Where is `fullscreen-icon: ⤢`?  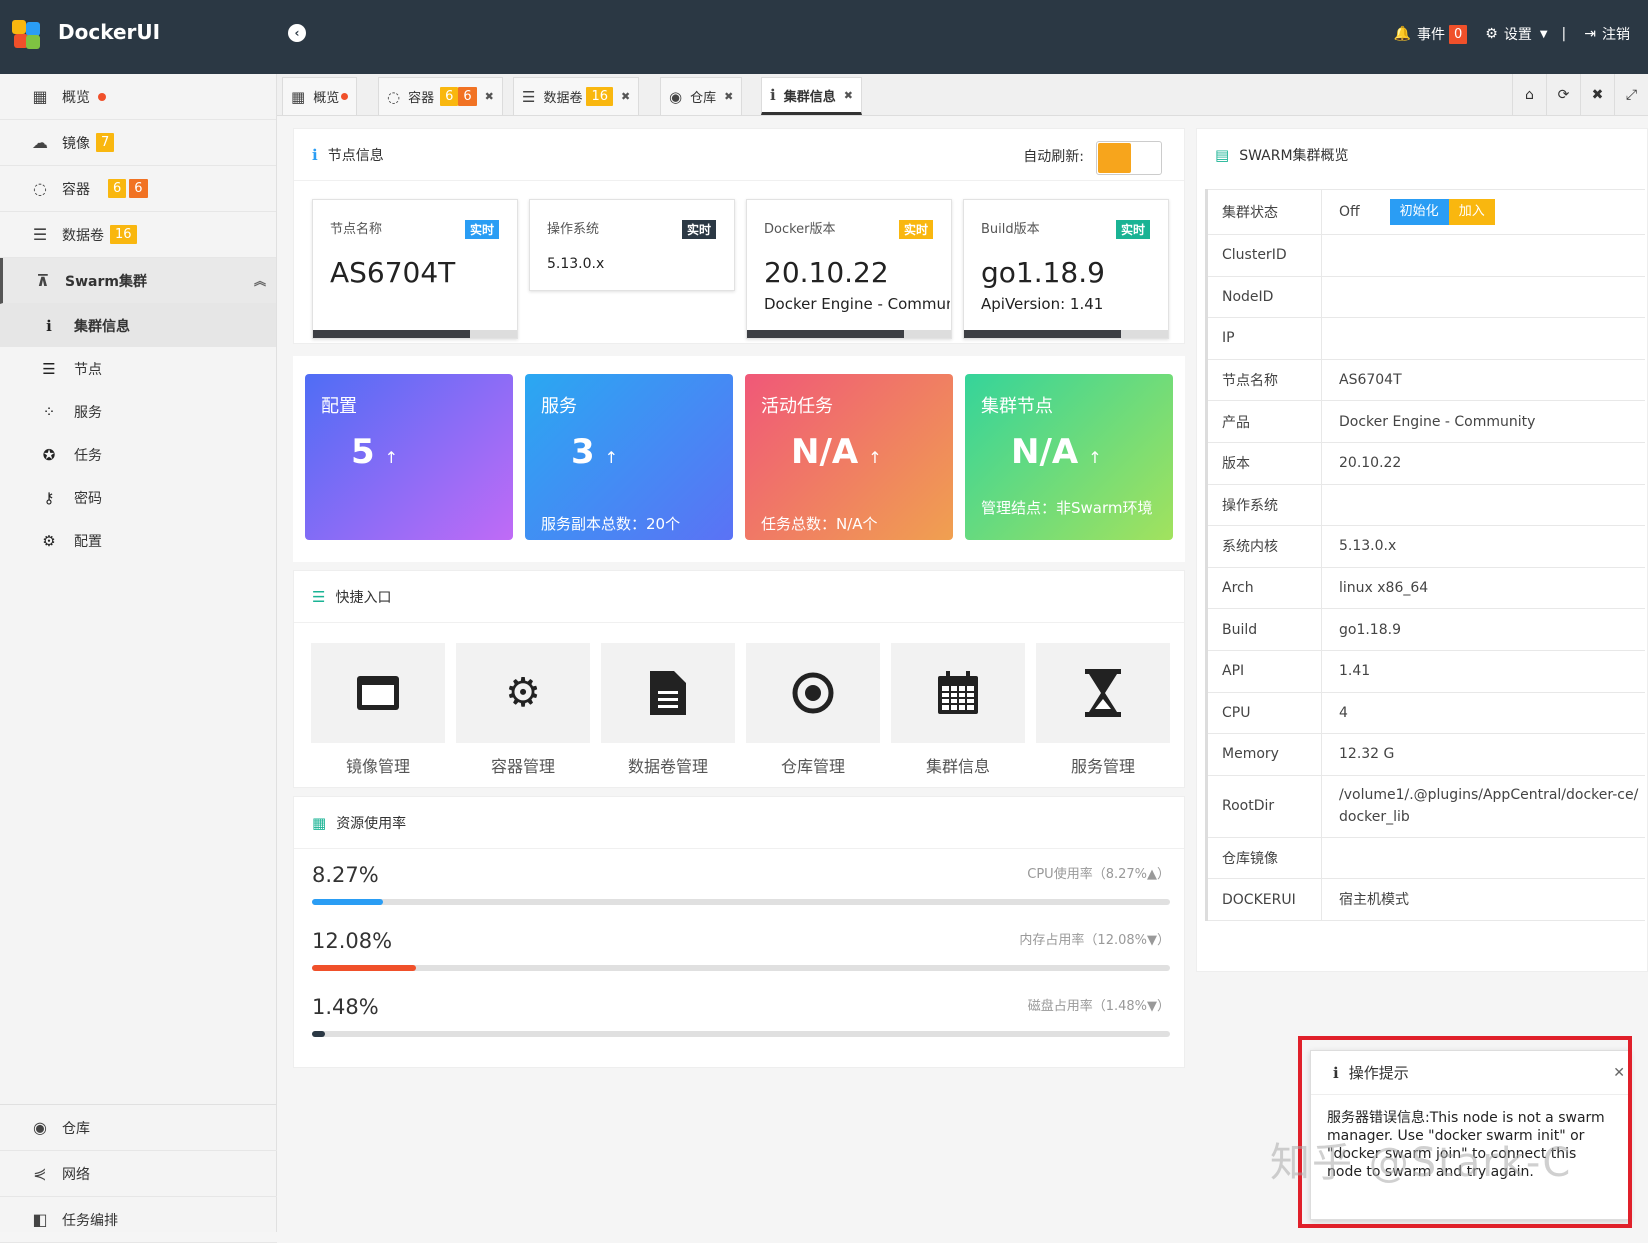
fullscreen-icon: ⤢ is located at coordinates (1631, 95).